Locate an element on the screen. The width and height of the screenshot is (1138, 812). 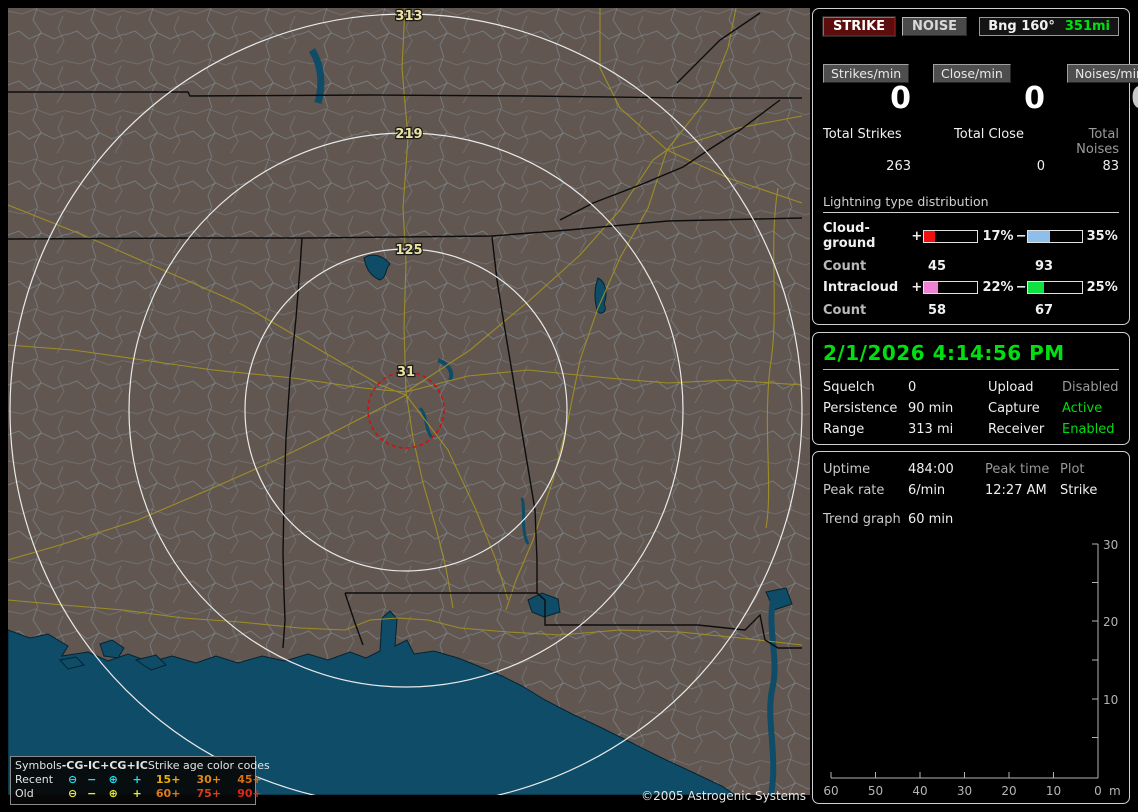
legend-col-neg-cg: -CG is located at coordinates (72, 765).